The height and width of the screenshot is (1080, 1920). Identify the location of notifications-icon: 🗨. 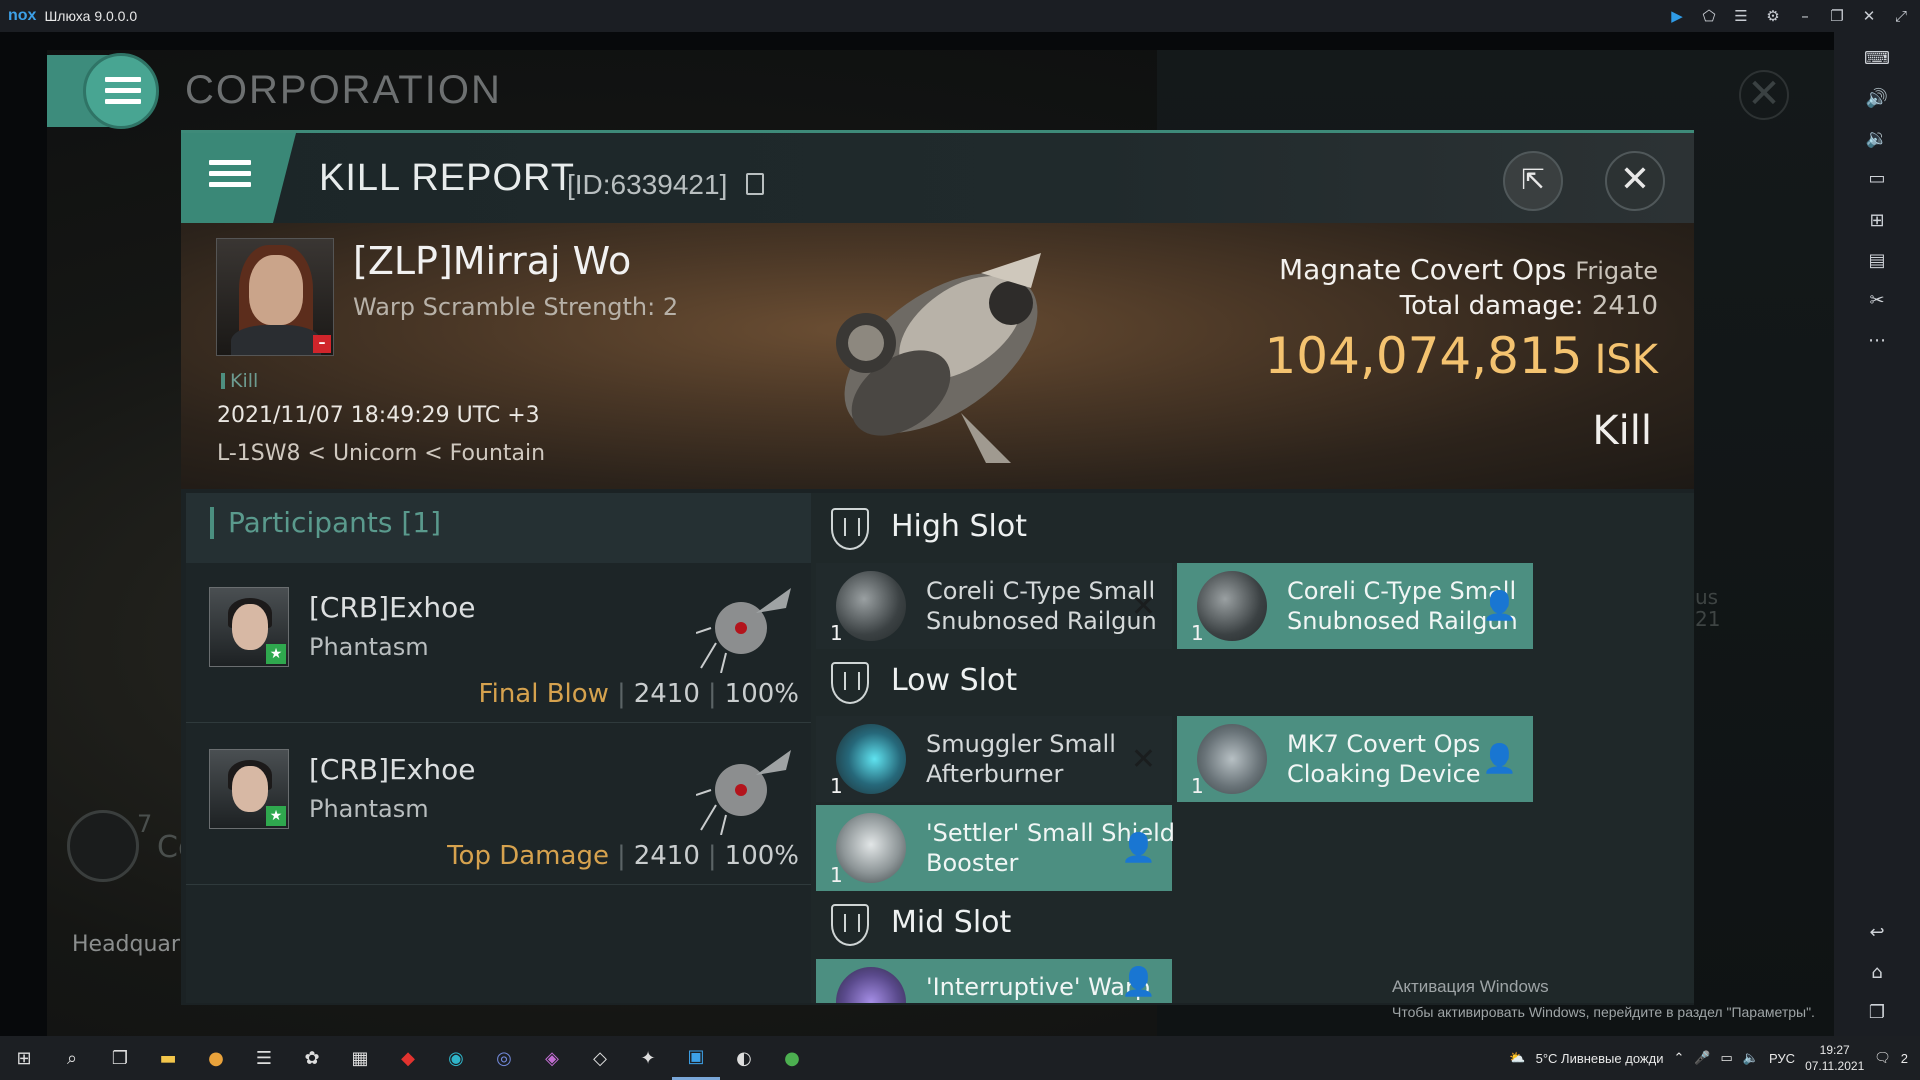
(1882, 1058).